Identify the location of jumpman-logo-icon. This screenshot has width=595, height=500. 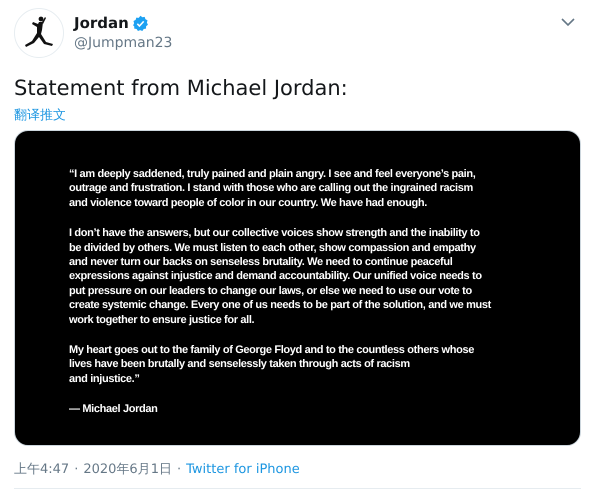
(39, 33).